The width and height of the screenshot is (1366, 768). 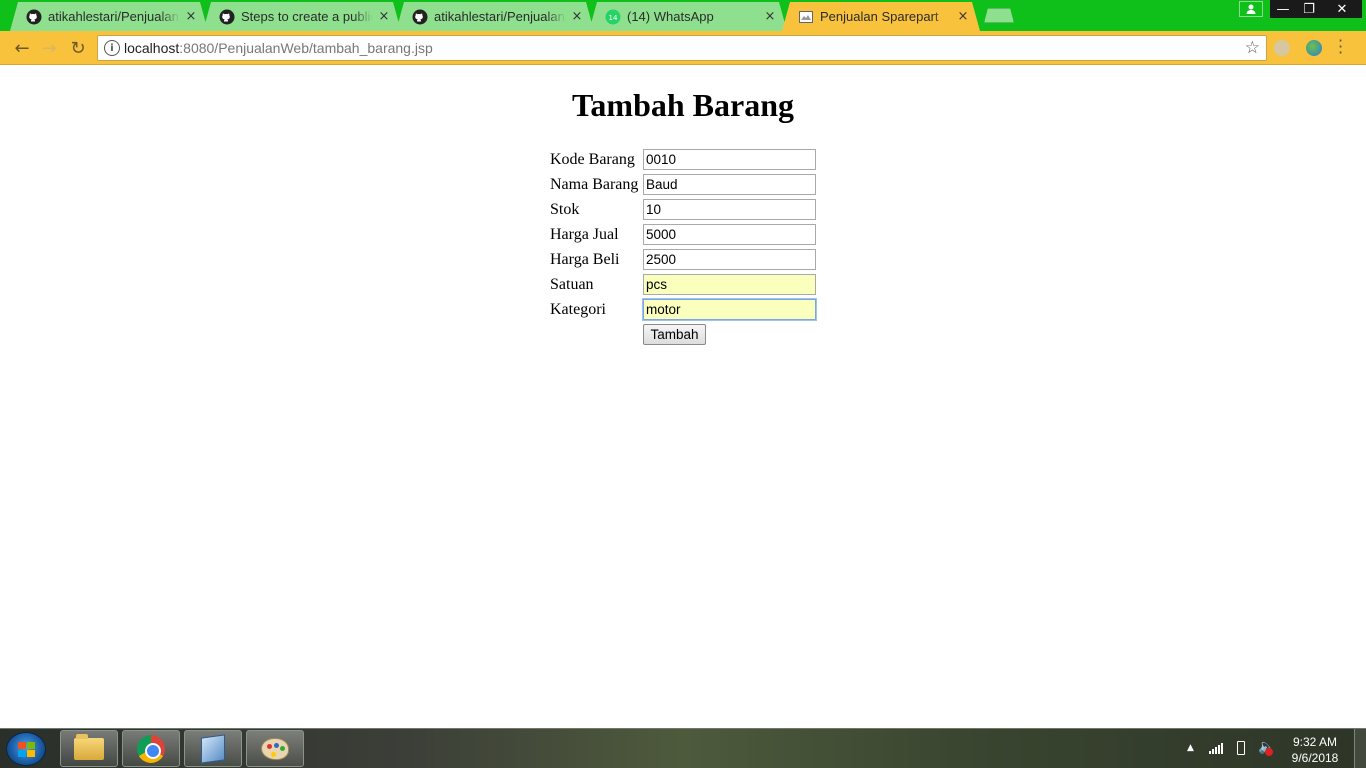 I want to click on form-row-kode-barang: Kode Barang, so click(x=685, y=161).